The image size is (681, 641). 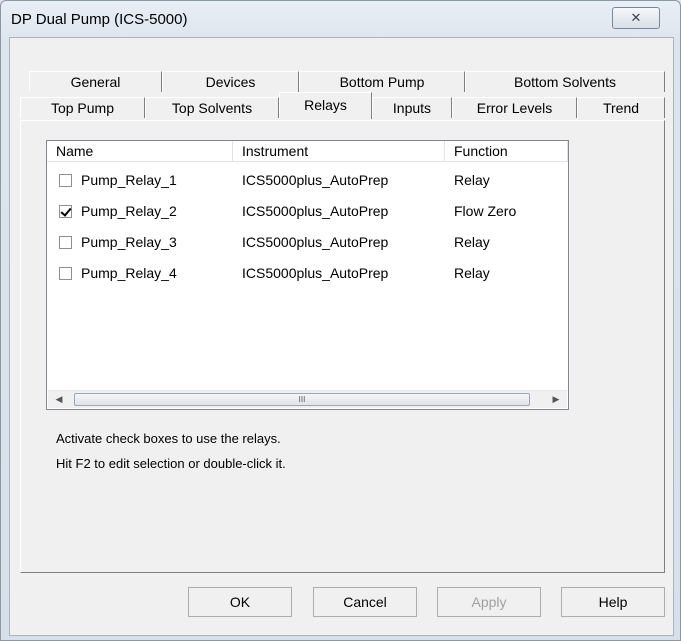 What do you see at coordinates (412, 107) in the screenshot?
I see `tab-inputs: Inputs` at bounding box center [412, 107].